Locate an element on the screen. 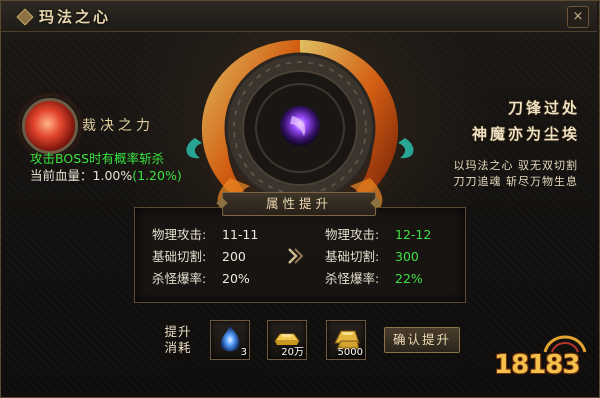  current-attributes: 物理攻击: 11-11 基础切割: 200 杀怪爆率: 20% is located at coordinates (205, 257).